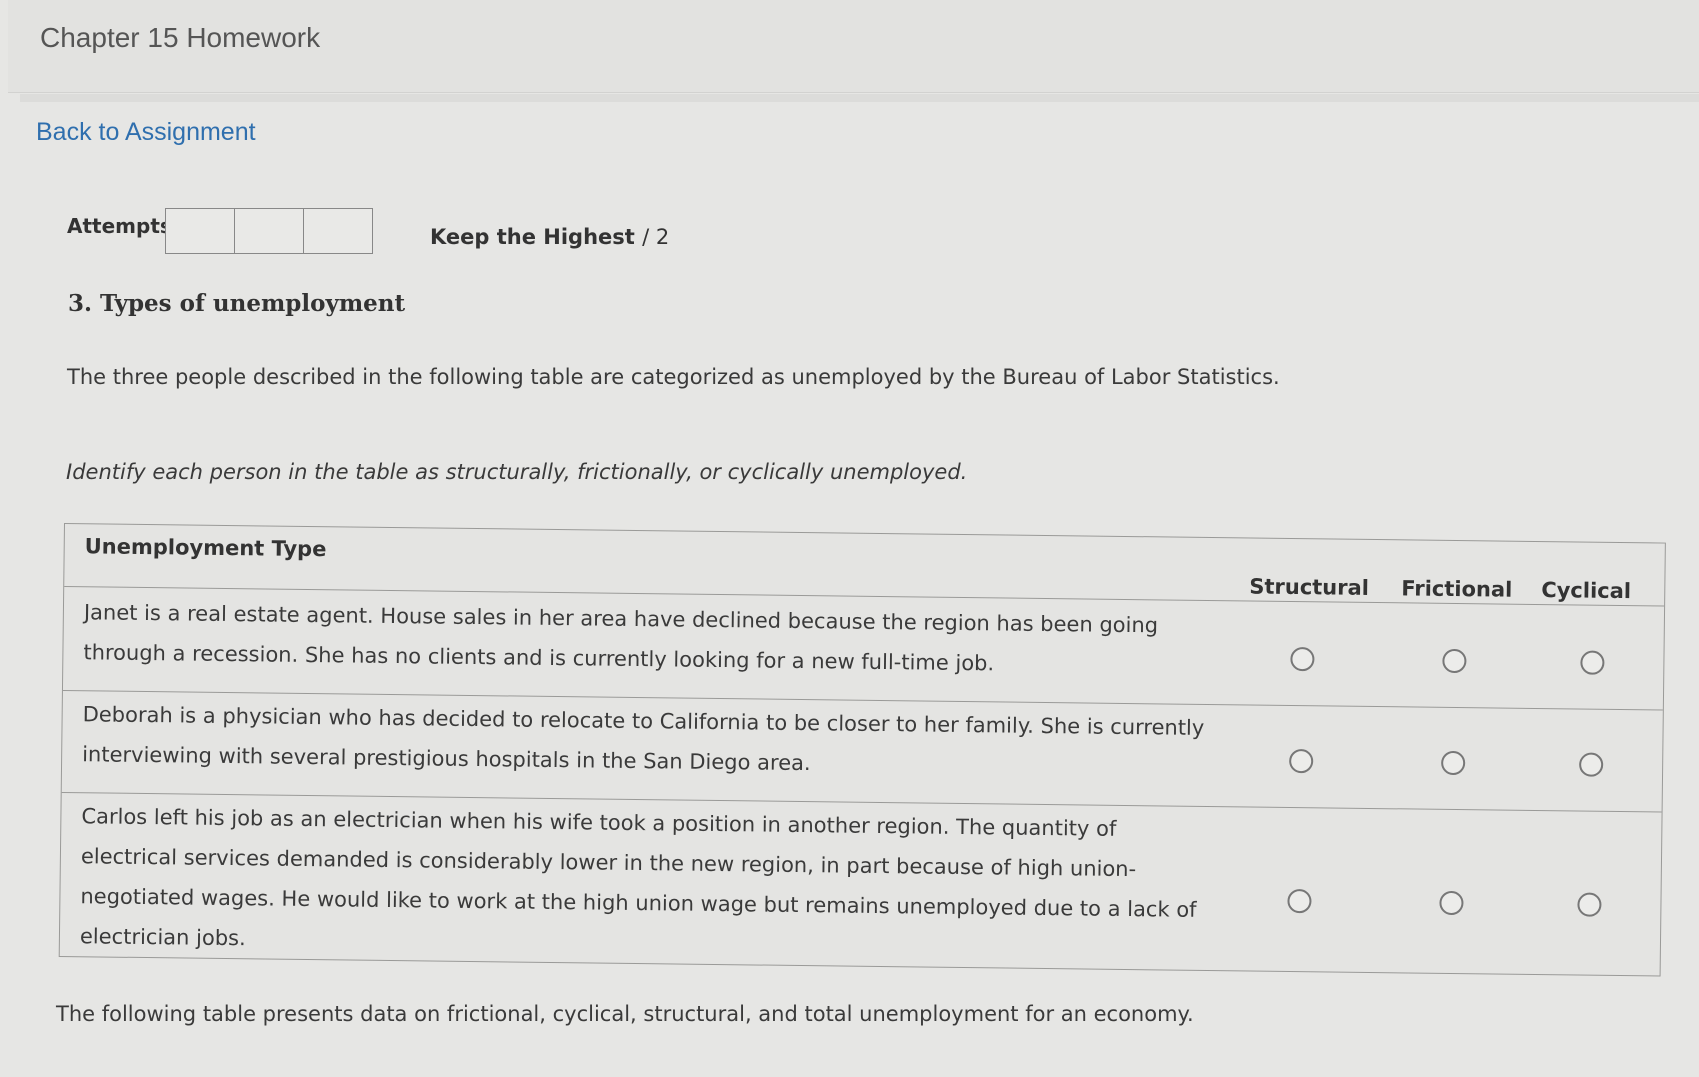 This screenshot has height=1077, width=1699. I want to click on unemployment-type-header: Unemployment Type, so click(205, 548).